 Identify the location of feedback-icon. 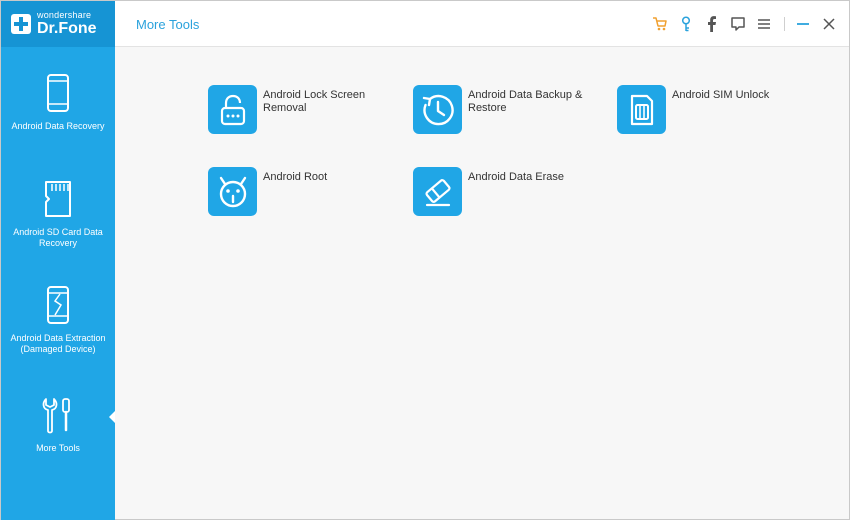
(738, 24).